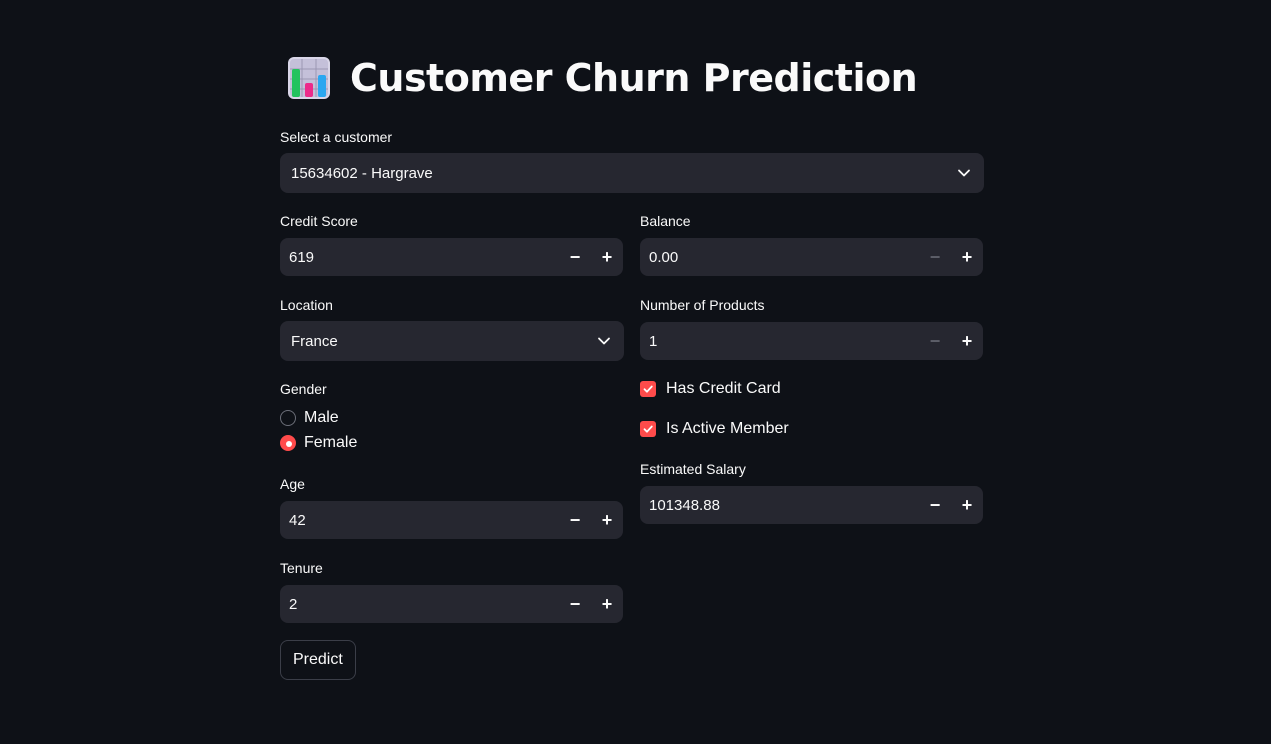 The height and width of the screenshot is (744, 1271). I want to click on estimated-salary-decrement-button: −, so click(935, 505).